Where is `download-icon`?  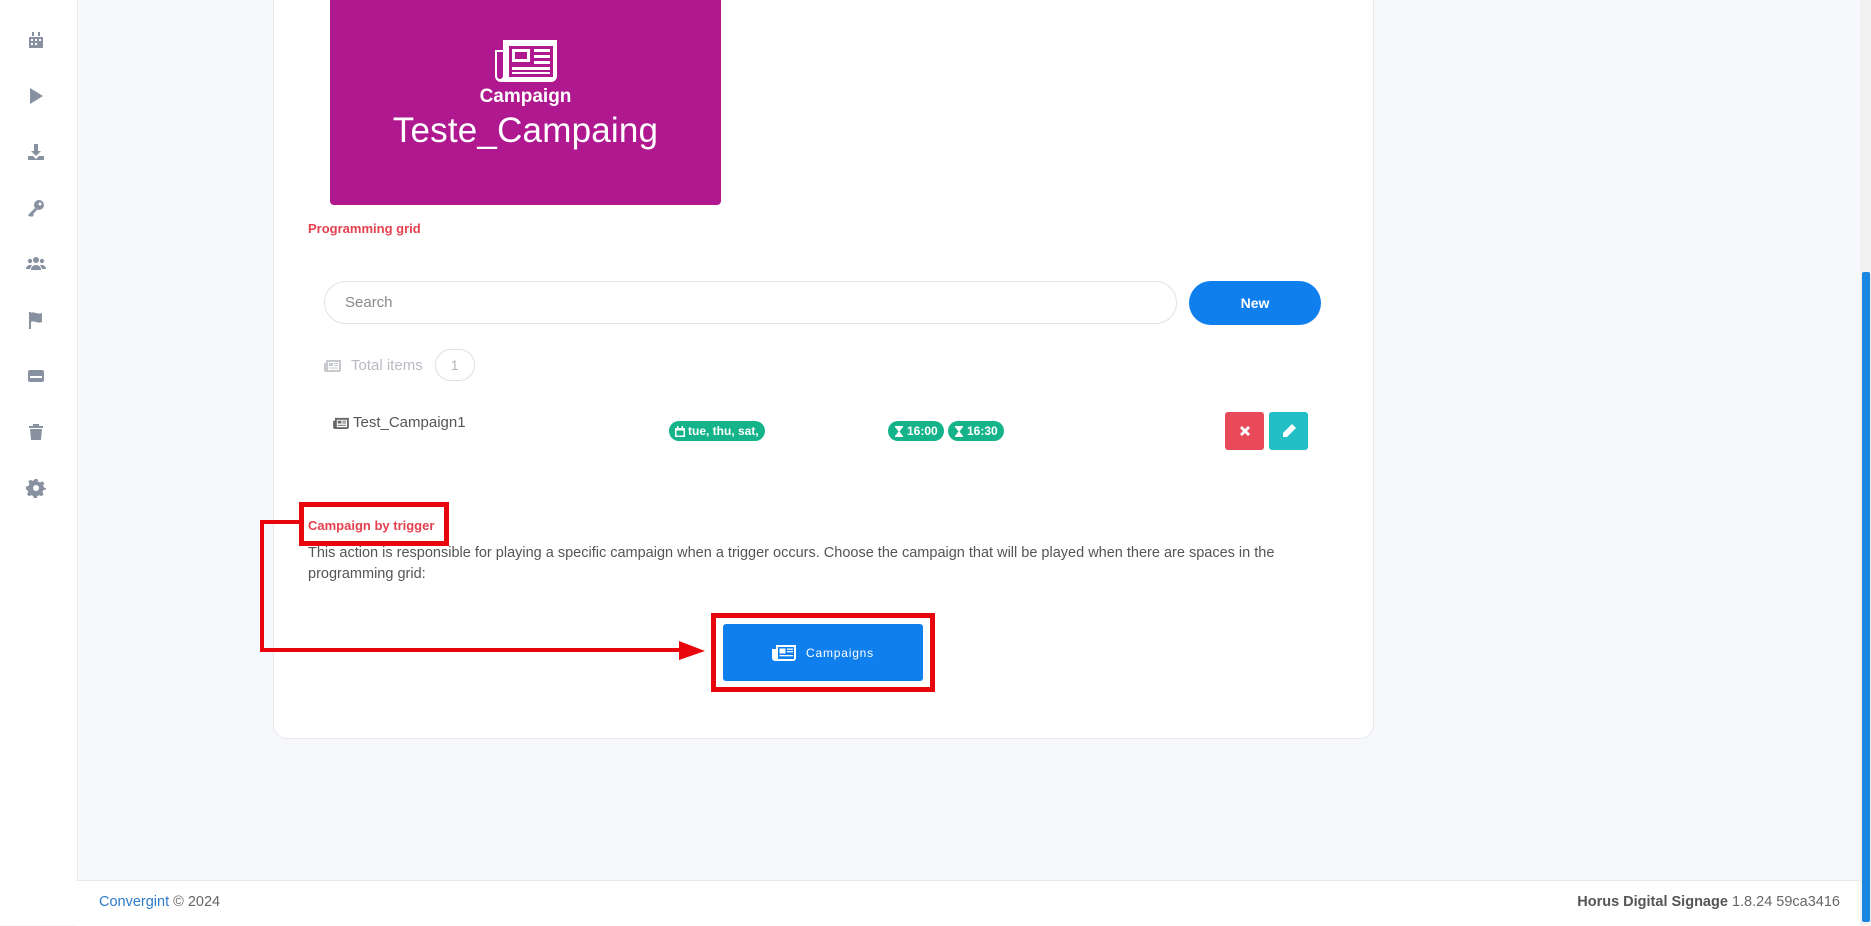
download-icon is located at coordinates (36, 152).